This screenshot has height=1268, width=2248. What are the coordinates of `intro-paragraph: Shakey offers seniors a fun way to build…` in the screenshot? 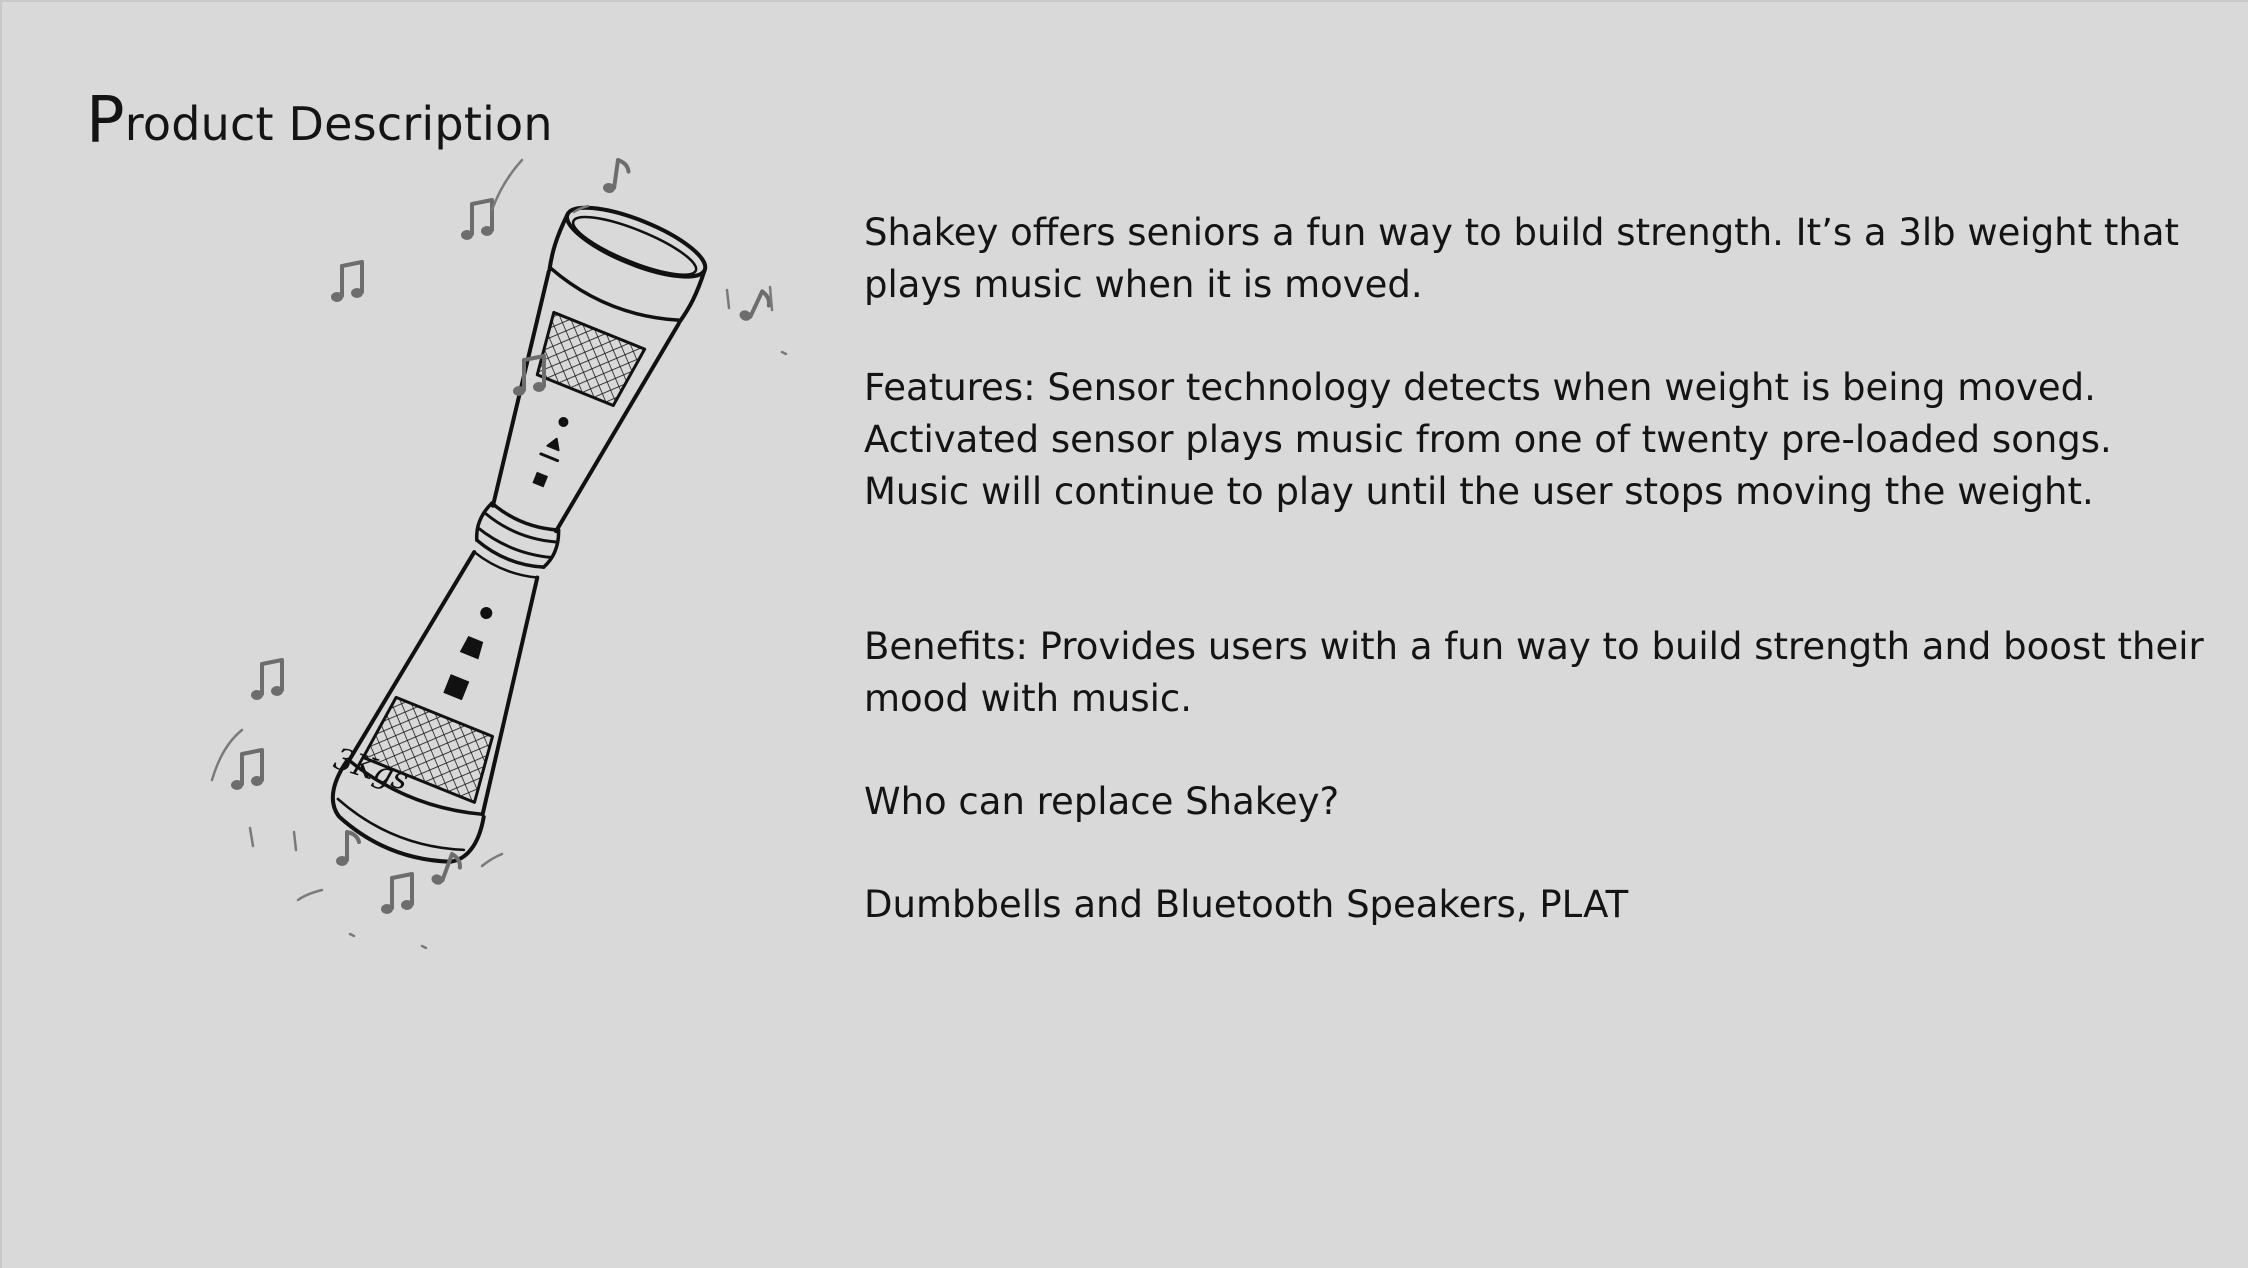 It's located at (1522, 258).